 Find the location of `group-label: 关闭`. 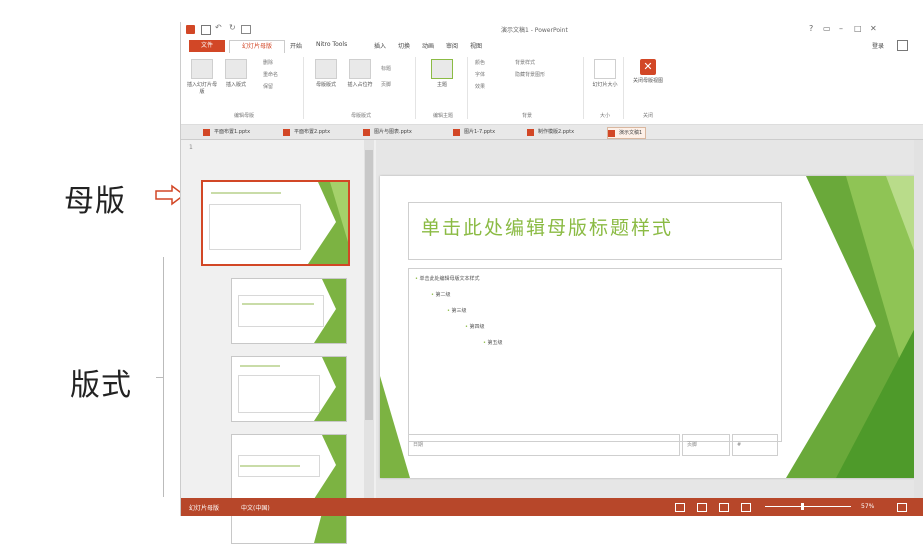

group-label: 关闭 is located at coordinates (647, 116).